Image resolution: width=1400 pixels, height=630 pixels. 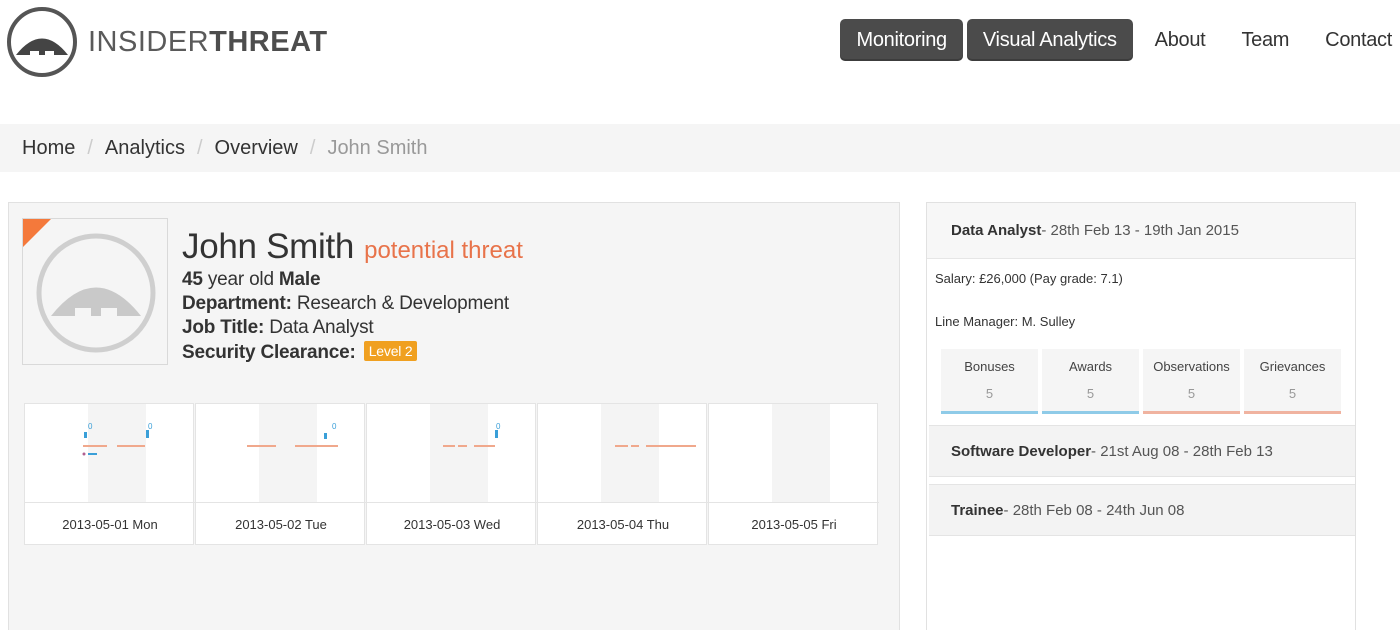 I want to click on breadcrumb-home: Home, so click(x=48, y=148).